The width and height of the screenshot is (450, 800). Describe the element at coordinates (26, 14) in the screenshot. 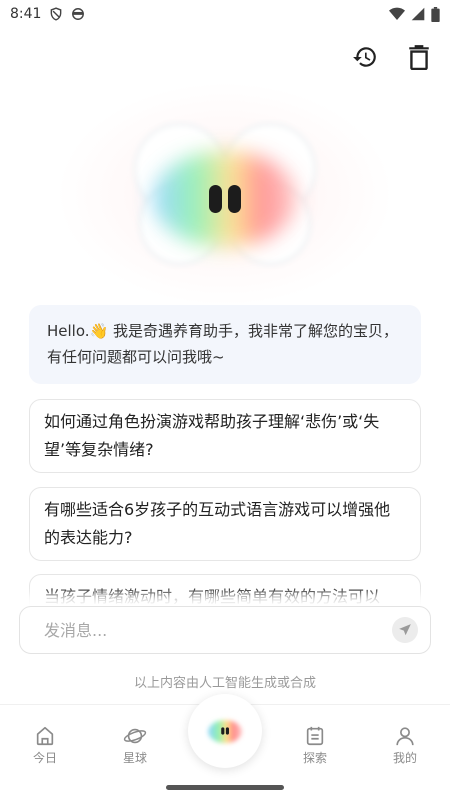

I see `status-time: 8:41` at that location.